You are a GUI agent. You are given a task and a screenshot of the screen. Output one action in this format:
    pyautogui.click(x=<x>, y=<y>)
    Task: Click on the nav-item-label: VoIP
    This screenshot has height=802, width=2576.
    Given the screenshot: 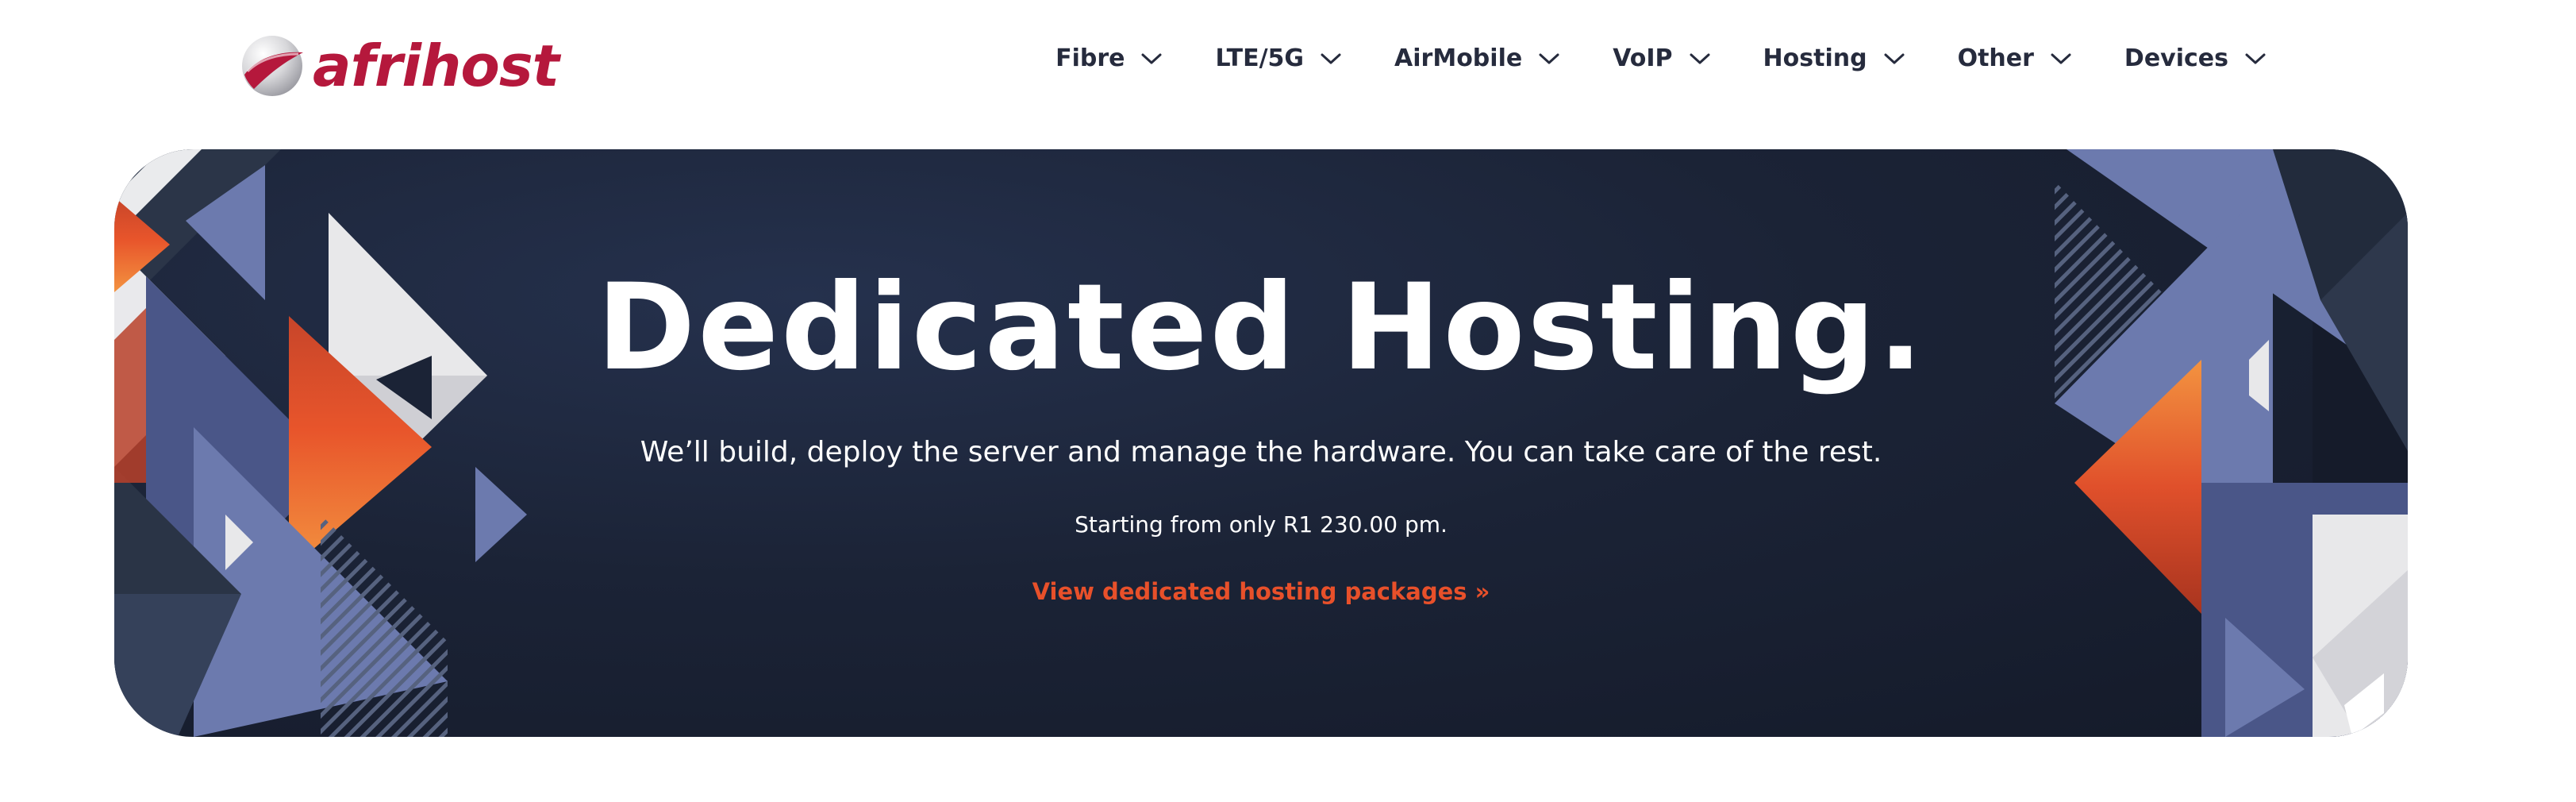 What is the action you would take?
    pyautogui.click(x=1643, y=58)
    